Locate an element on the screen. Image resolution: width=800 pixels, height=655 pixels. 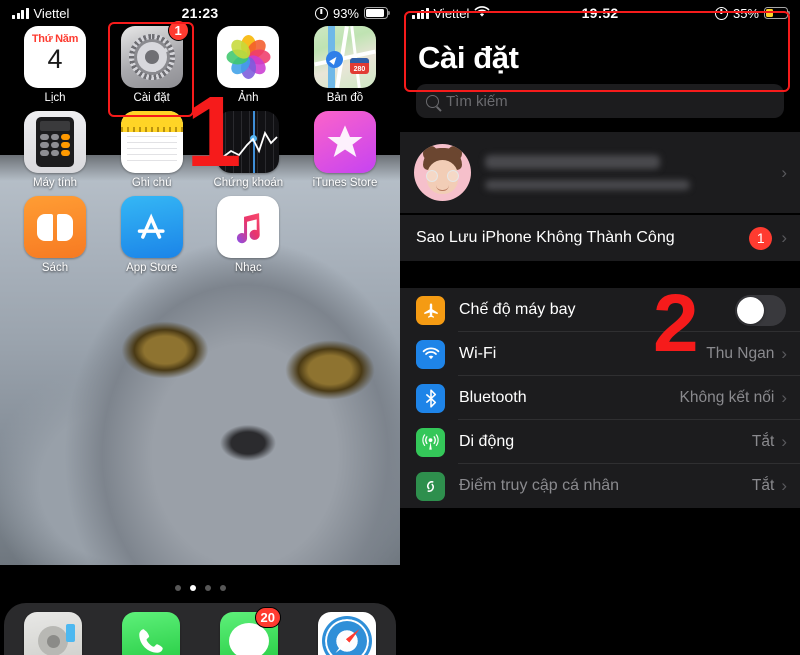
page-indicator-dots is located at coordinates (200, 588).